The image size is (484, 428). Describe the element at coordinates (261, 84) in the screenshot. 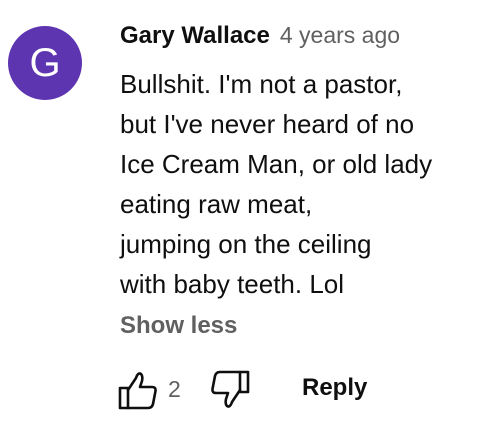

I see `comment-text-line: Bullshit. I'm not a pastor,` at that location.